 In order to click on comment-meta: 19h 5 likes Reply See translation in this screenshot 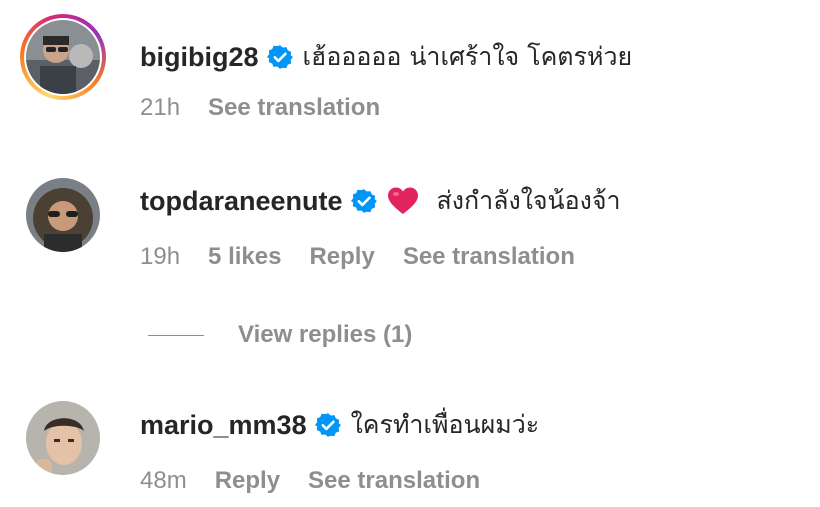, I will do `click(371, 257)`.